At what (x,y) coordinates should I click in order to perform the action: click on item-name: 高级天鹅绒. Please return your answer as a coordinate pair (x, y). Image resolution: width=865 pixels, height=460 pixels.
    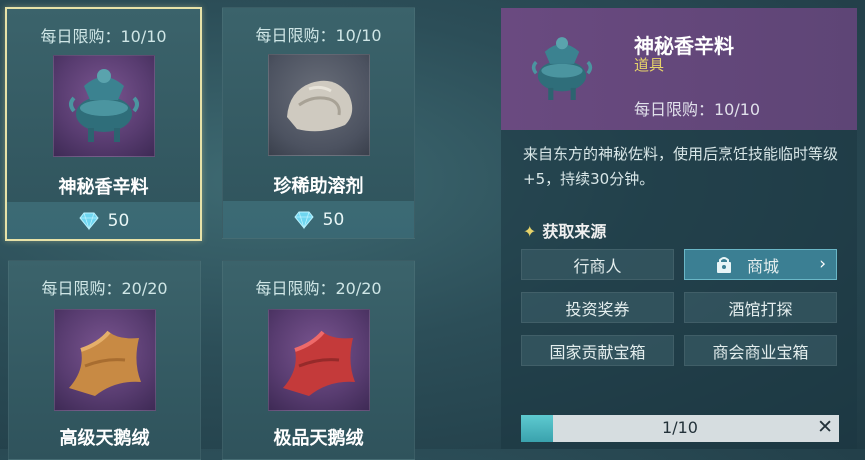
    Looking at the image, I should click on (104, 438).